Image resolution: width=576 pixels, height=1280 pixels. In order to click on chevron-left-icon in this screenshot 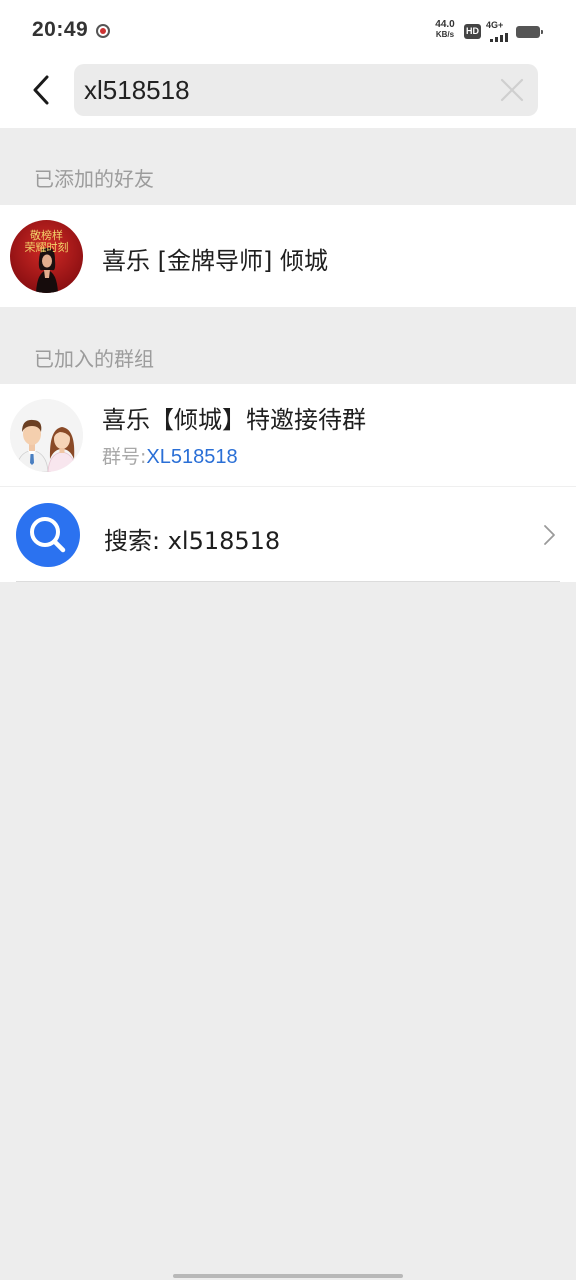, I will do `click(41, 90)`.